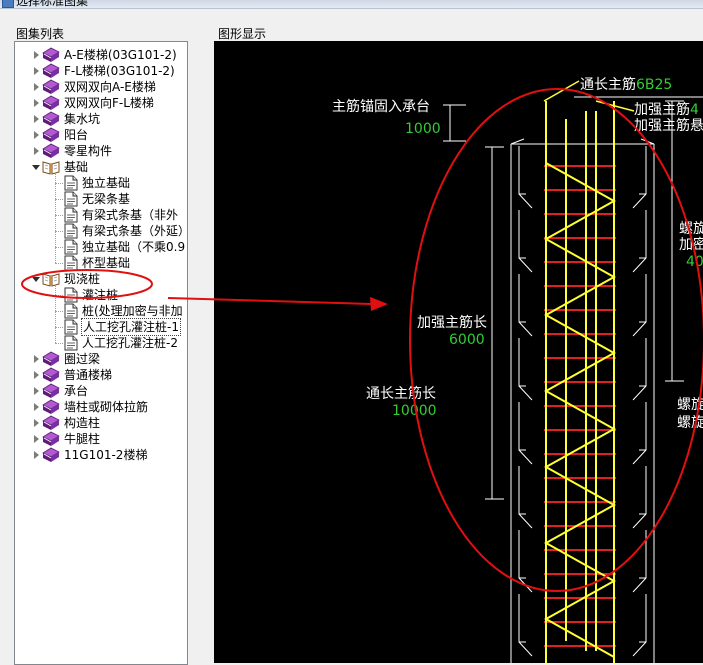 The width and height of the screenshot is (703, 665). What do you see at coordinates (106, 263) in the screenshot?
I see `tree-leaf-label: 杯型基础` at bounding box center [106, 263].